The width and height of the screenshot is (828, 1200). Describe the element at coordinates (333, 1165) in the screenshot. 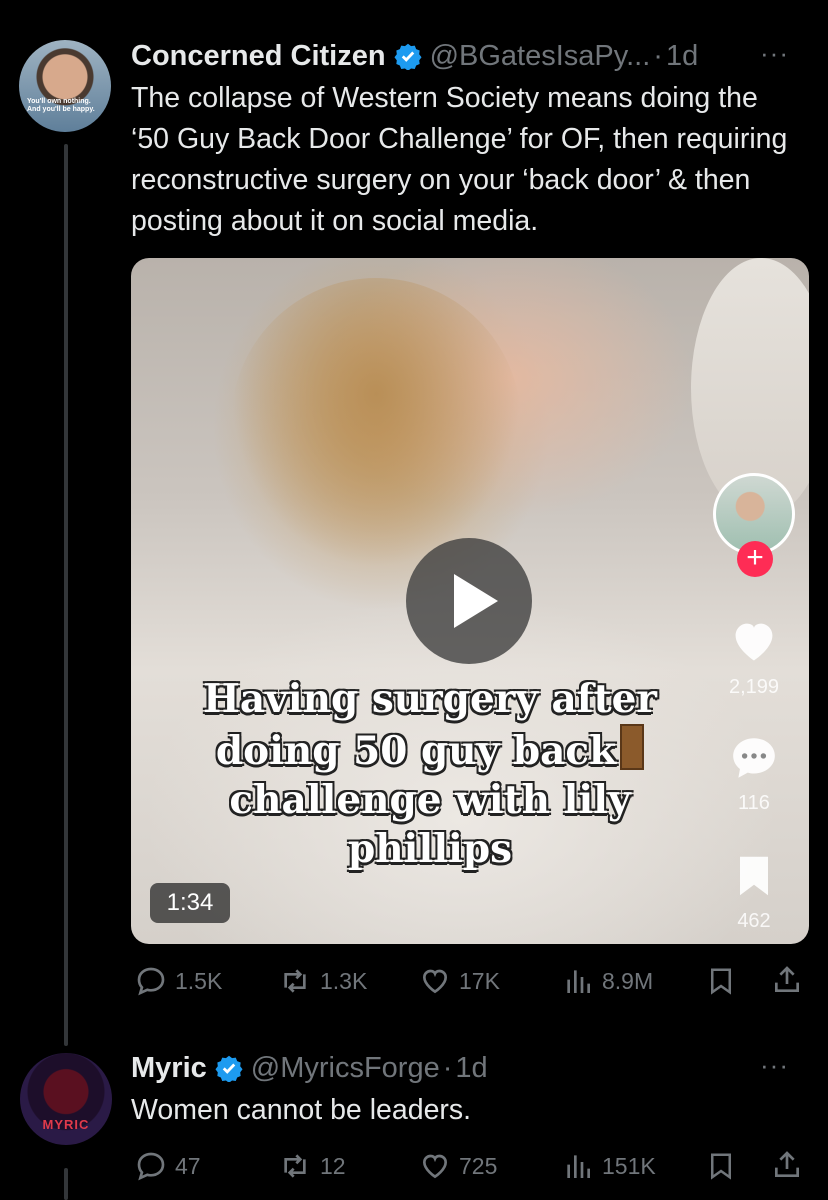

I see `repost-count: 12` at that location.